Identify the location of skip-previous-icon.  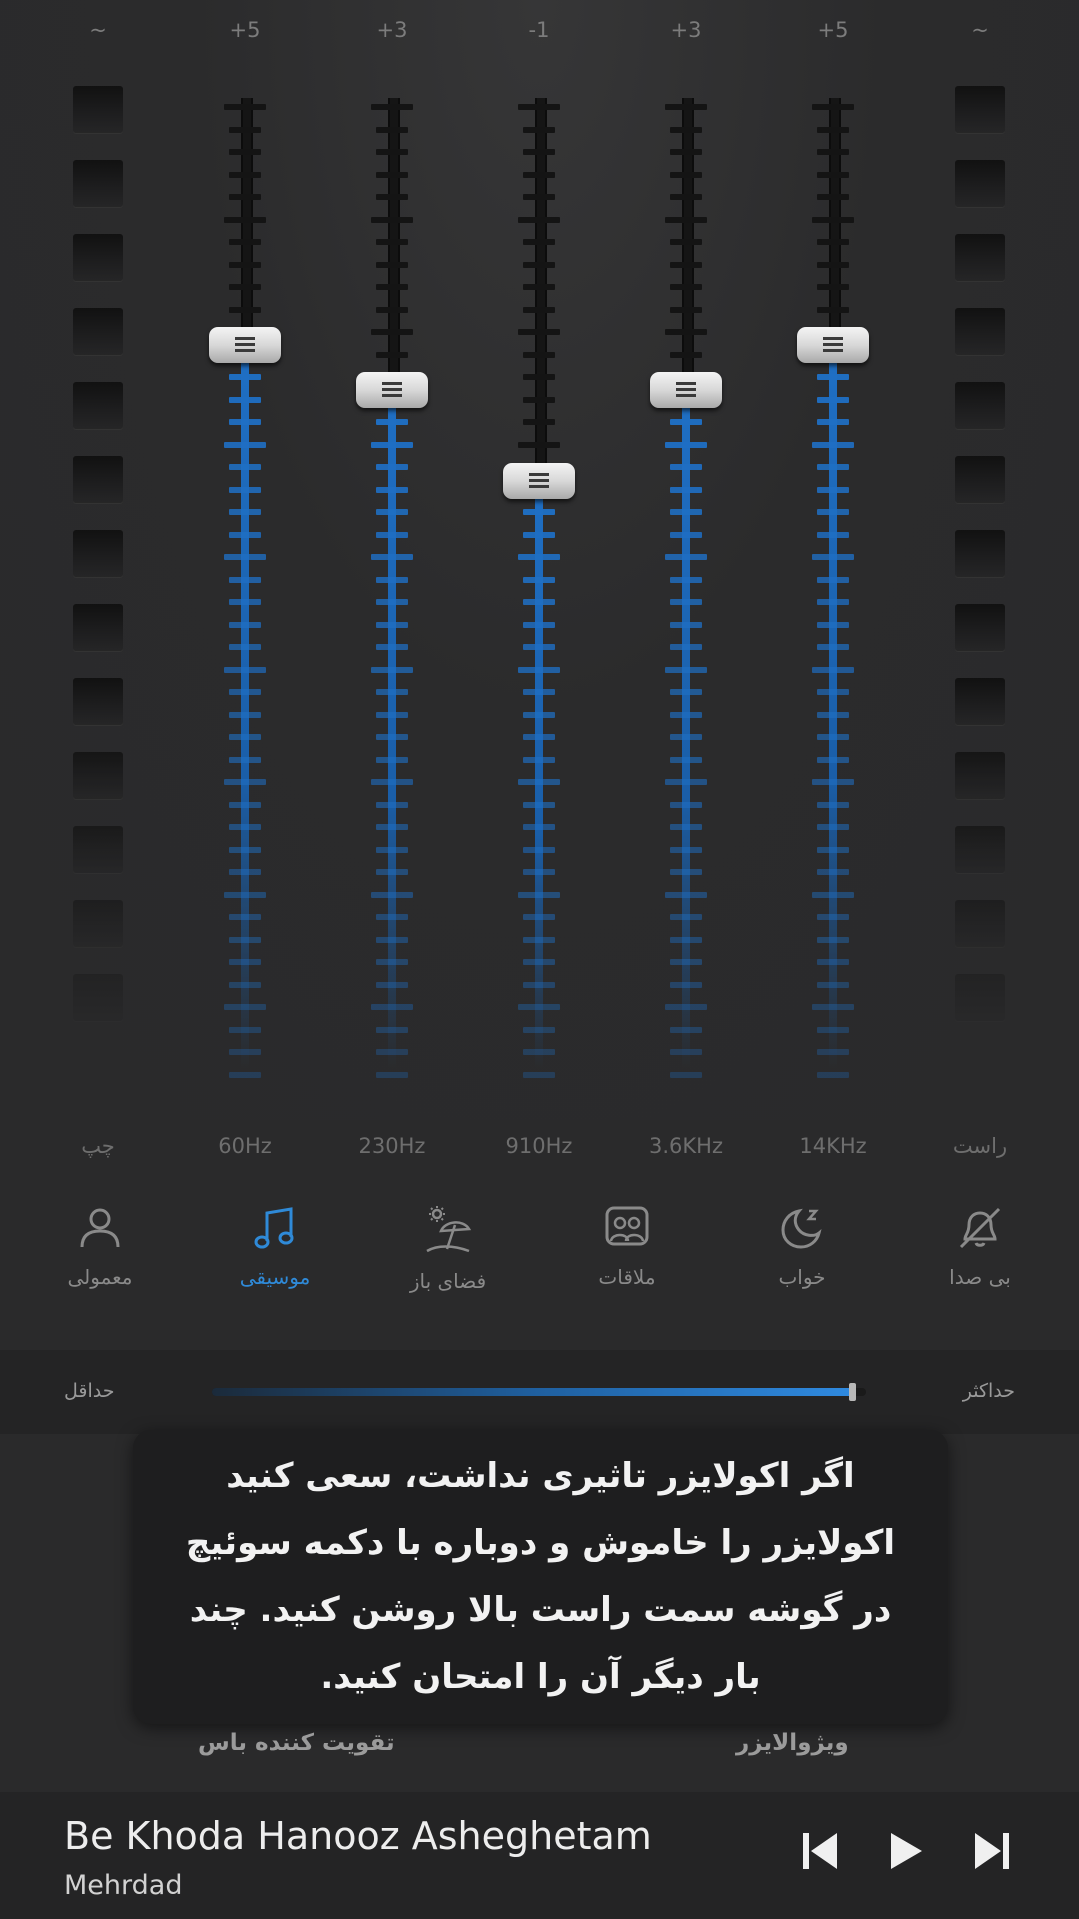
(820, 1851).